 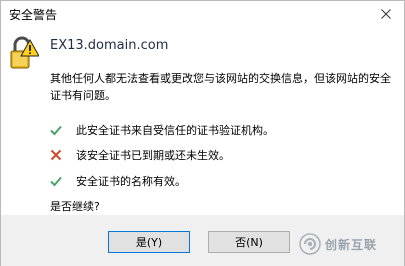 I want to click on title-bar: 安全警告, so click(x=202, y=14).